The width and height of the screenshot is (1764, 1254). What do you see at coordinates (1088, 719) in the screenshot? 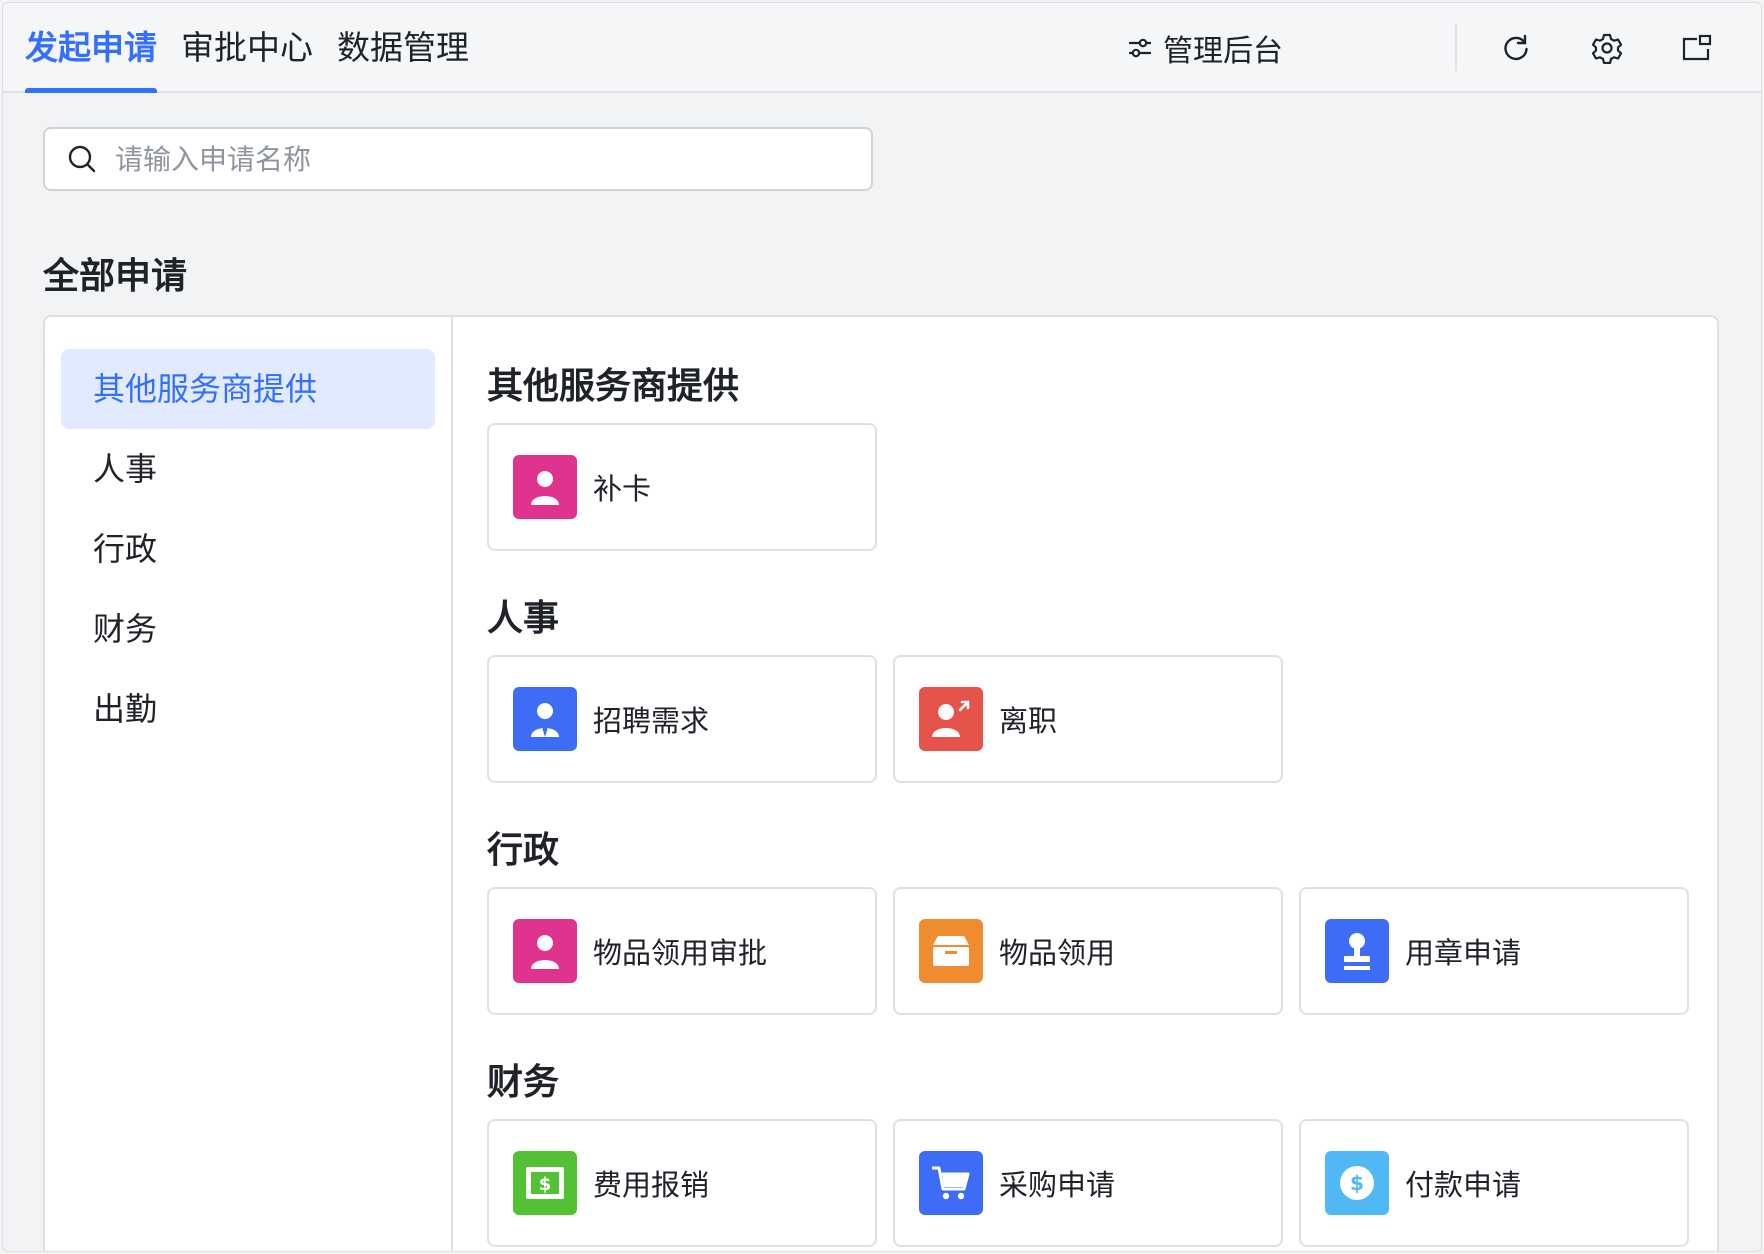
I see `app-card-resignation: 离职` at bounding box center [1088, 719].